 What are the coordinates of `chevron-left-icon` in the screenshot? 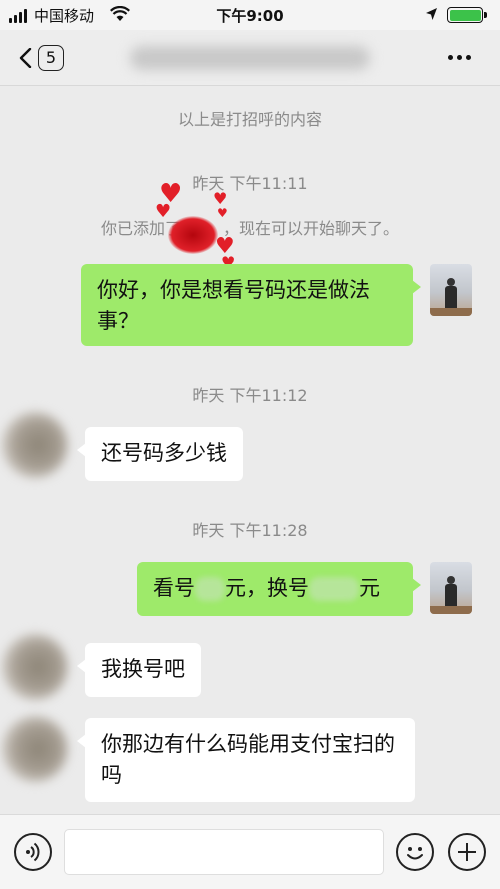 It's located at (25, 58).